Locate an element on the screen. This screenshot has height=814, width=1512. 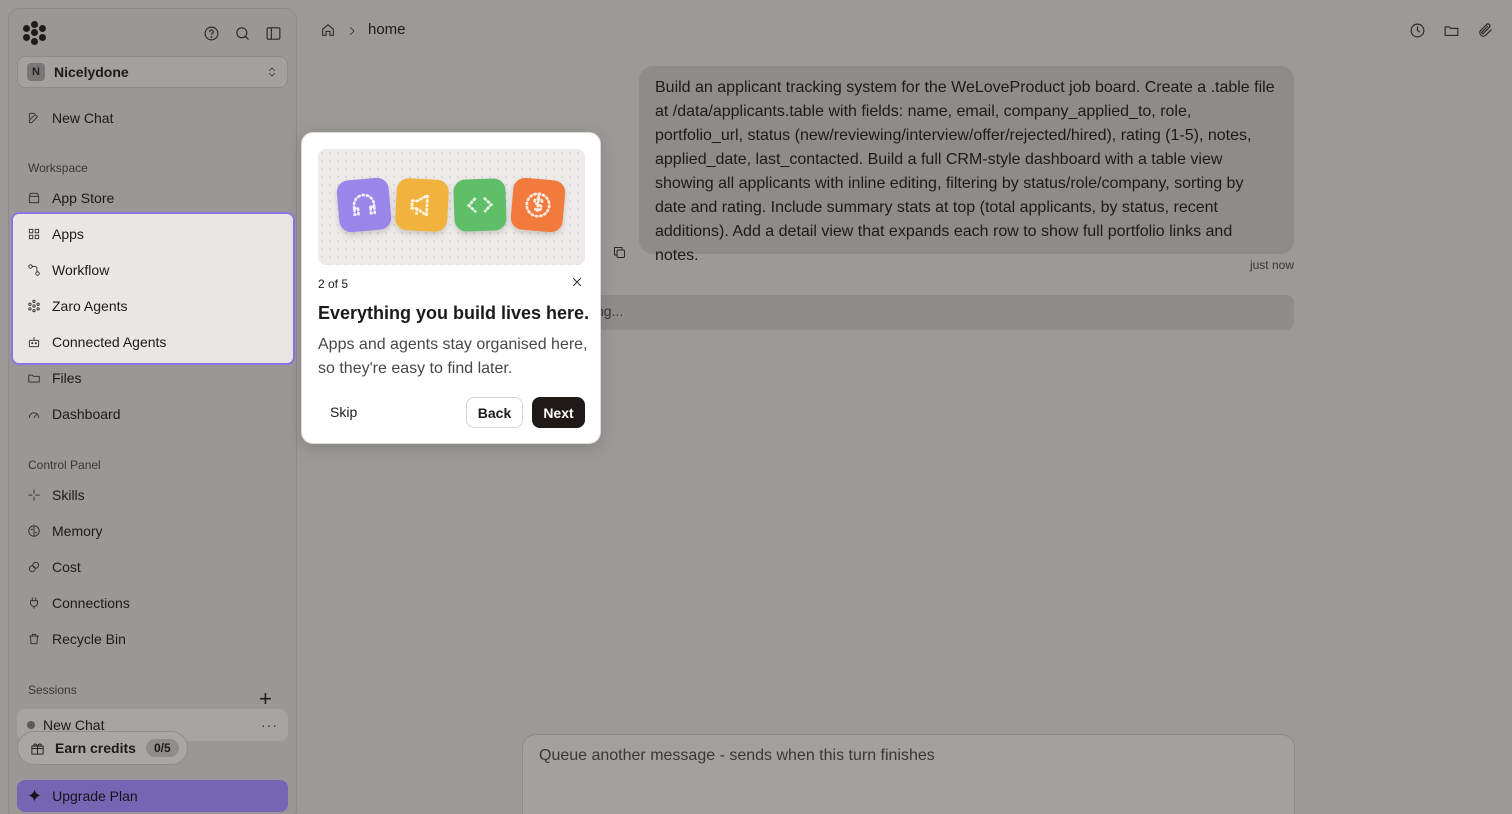
upgrade-plan-label: Upgrade Plan is located at coordinates (95, 796).